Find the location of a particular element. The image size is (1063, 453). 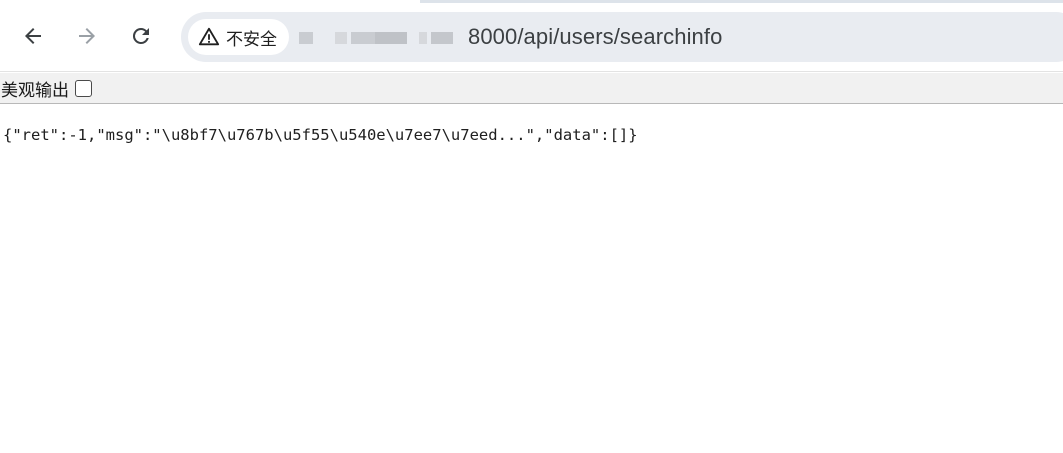

redacted-host is located at coordinates (383, 37).